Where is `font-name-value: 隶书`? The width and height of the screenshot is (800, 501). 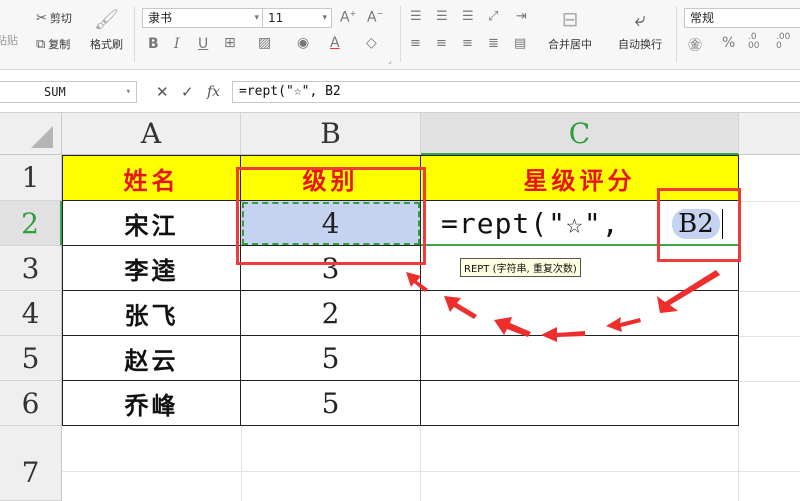
font-name-value: 隶书 is located at coordinates (160, 18).